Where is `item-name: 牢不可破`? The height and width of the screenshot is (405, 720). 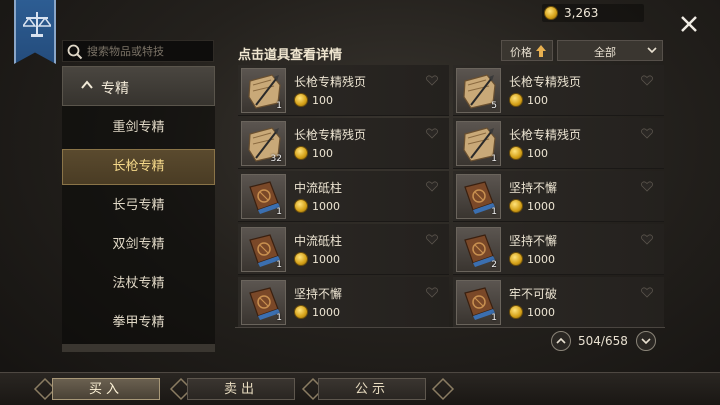
item-name: 牢不可破 is located at coordinates (533, 294).